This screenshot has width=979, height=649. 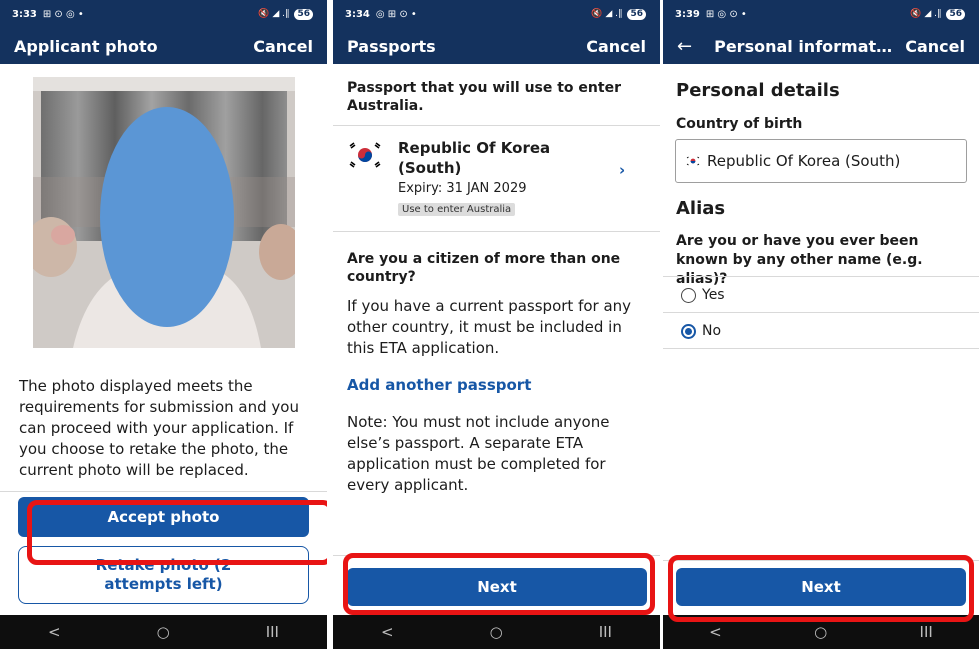 I want to click on status-notification-icons: ◎ ⊞ ⊙ •, so click(x=396, y=14).